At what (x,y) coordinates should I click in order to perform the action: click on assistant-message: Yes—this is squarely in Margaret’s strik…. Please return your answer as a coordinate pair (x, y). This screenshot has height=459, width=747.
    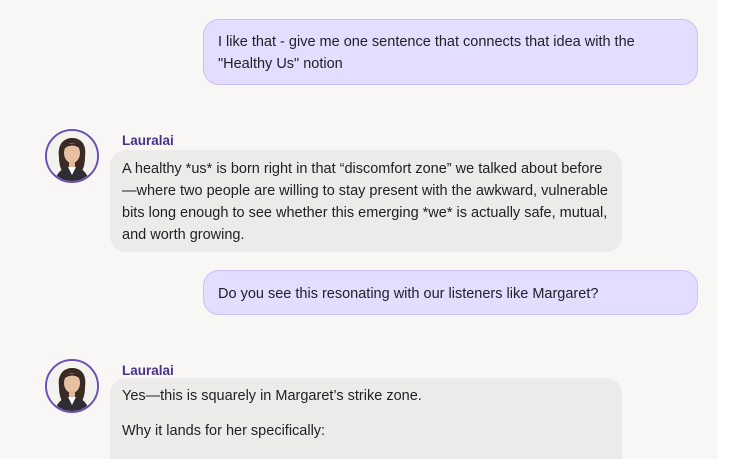
    Looking at the image, I should click on (366, 418).